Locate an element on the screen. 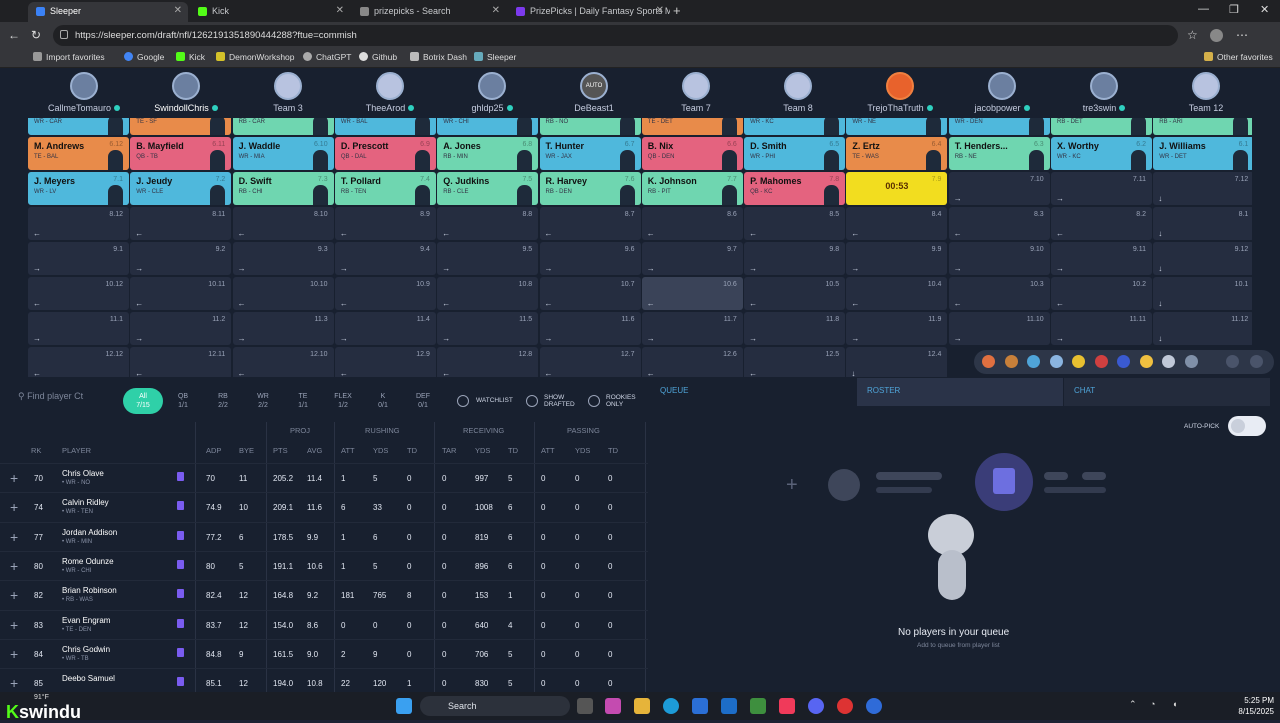  draft-pick: P. Mahomes QB - KC 7.8 is located at coordinates (795, 188).